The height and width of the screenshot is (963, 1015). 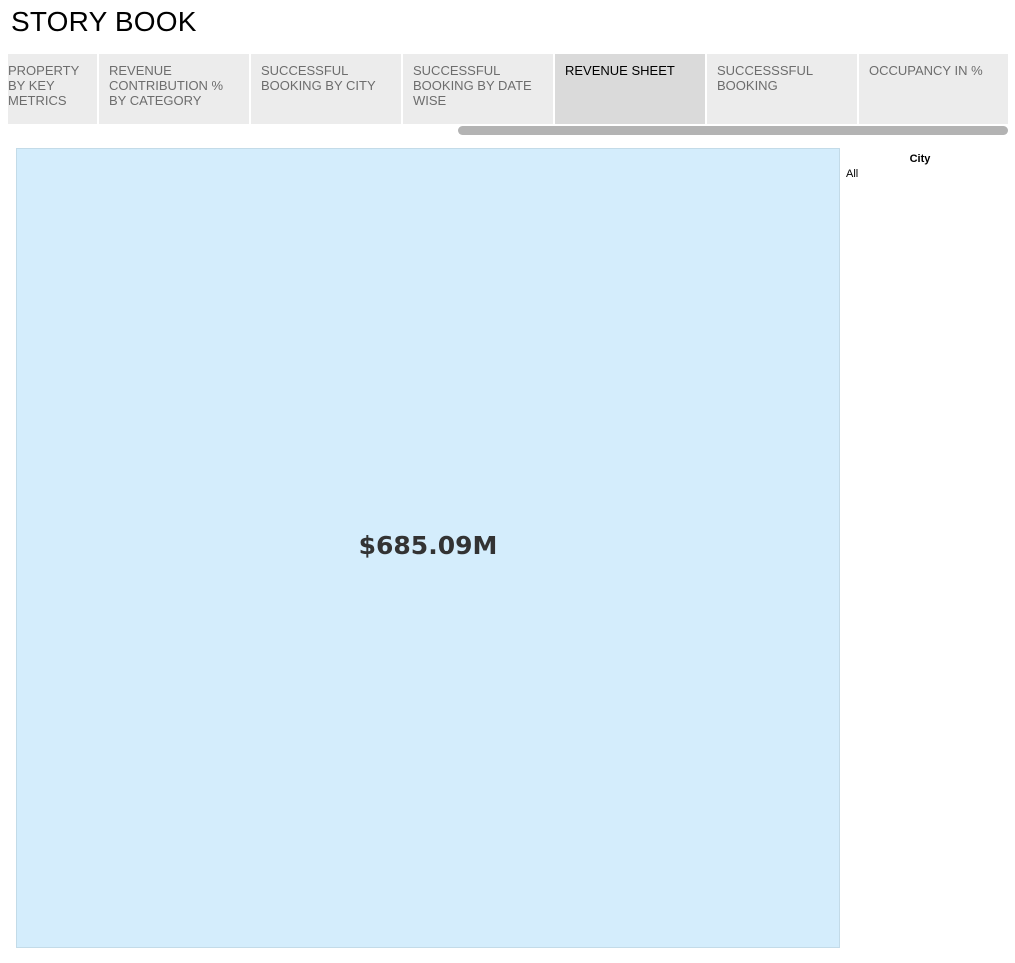 I want to click on revenue-kpi-value: $685.09M, so click(x=428, y=545).